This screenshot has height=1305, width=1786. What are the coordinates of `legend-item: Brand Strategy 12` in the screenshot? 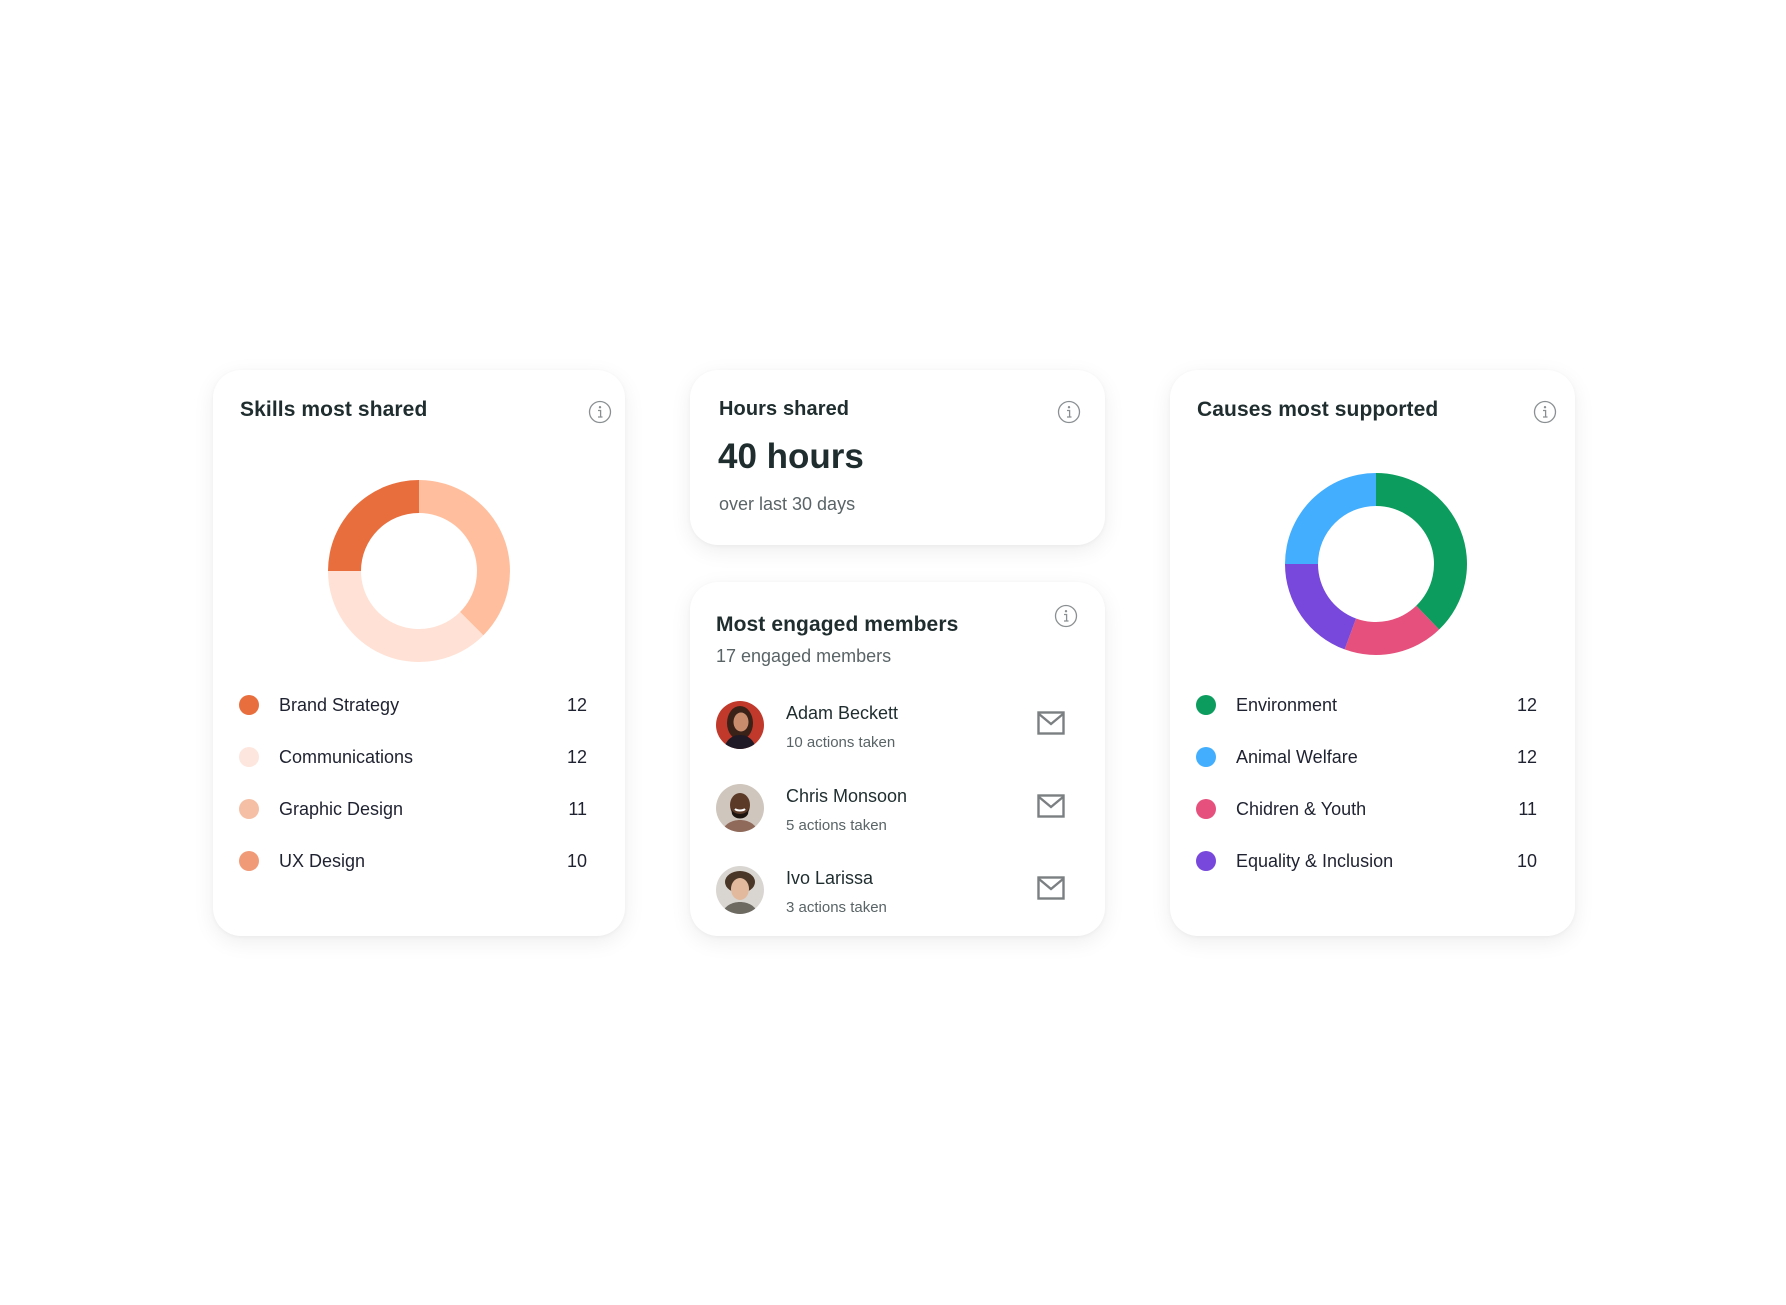 It's located at (413, 705).